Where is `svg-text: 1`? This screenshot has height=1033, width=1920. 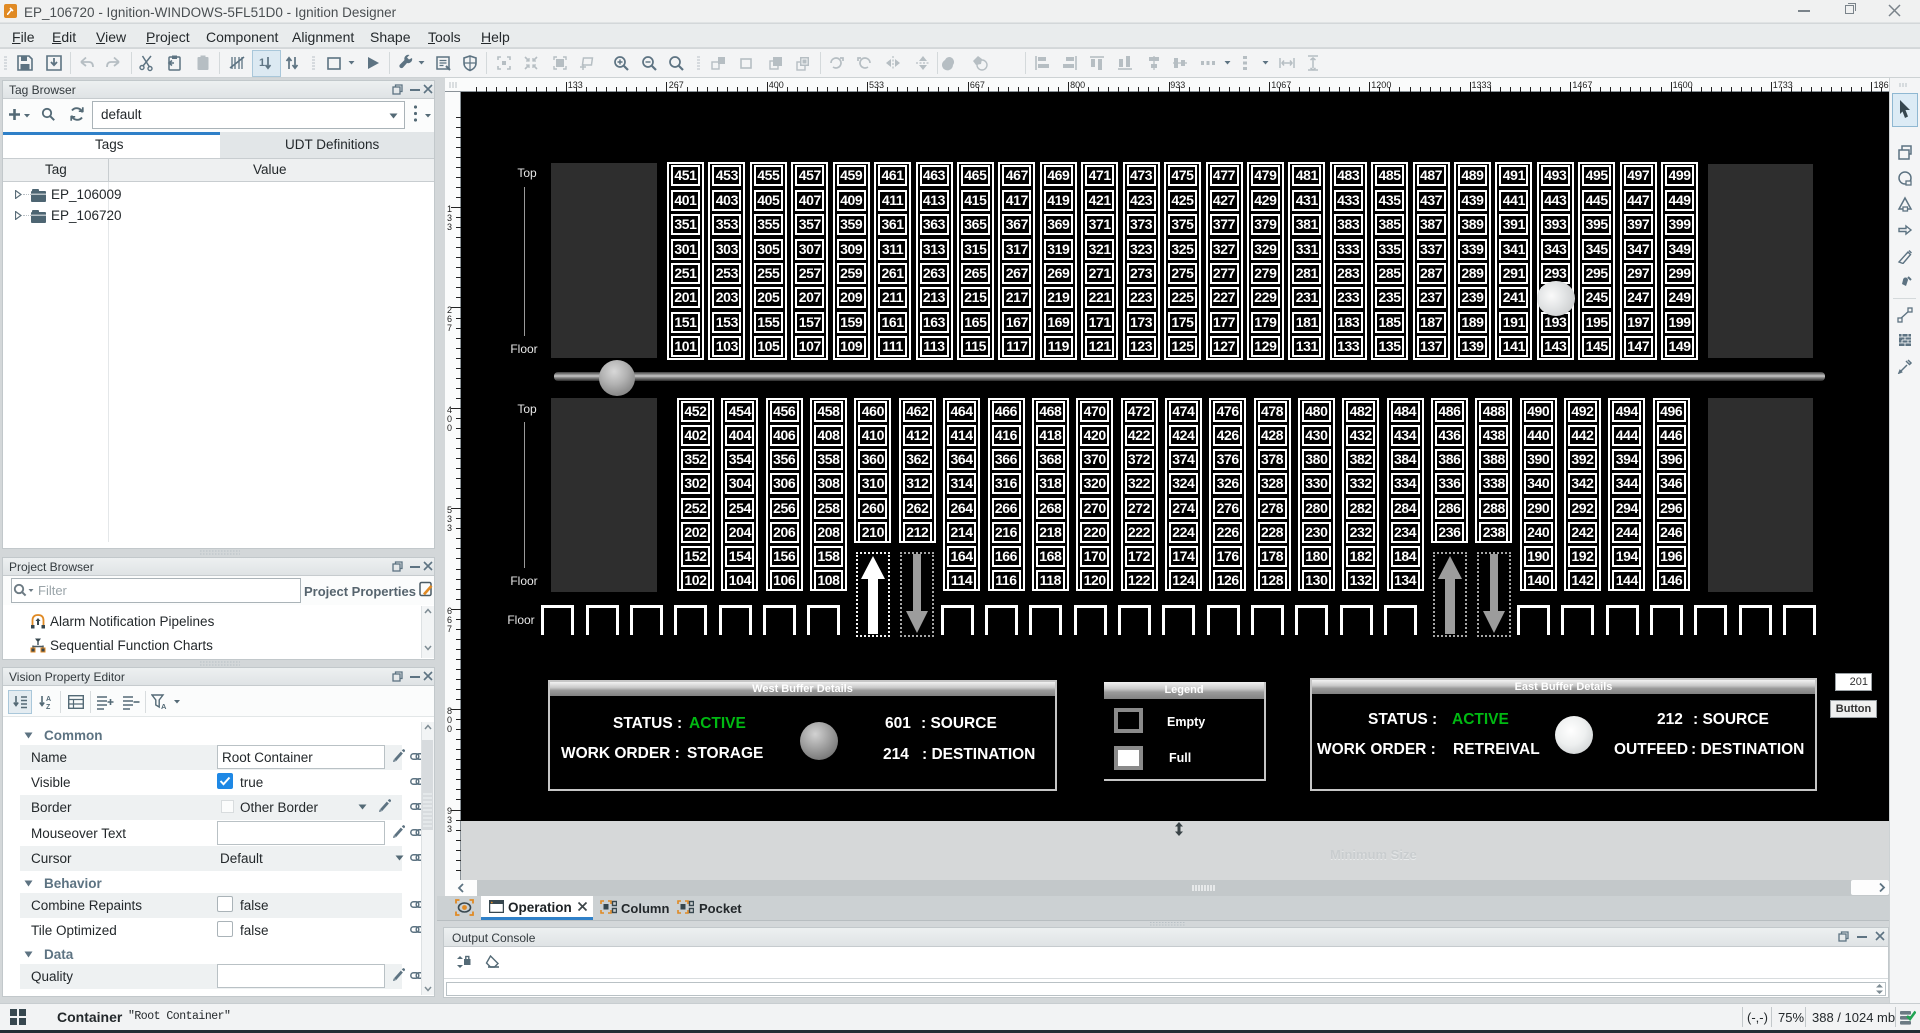 svg-text: 1 is located at coordinates (262, 63).